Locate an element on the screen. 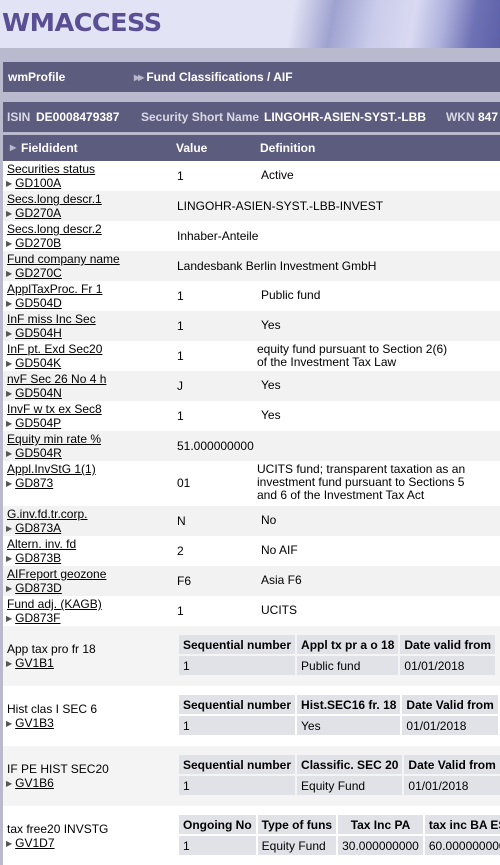 This screenshot has width=500, height=865. column-fieldident: Fieldident is located at coordinates (49, 148).